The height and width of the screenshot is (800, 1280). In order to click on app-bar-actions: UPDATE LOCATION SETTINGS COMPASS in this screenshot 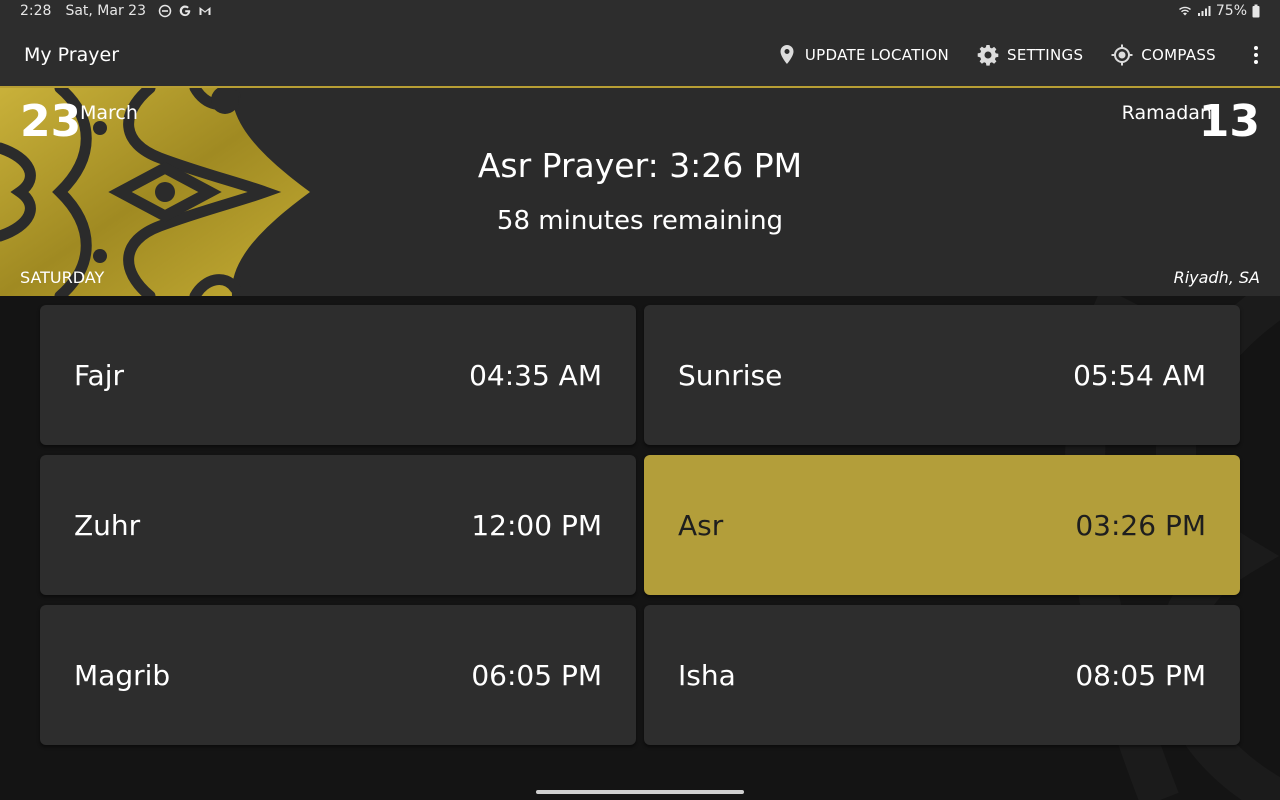, I will do `click(1028, 55)`.